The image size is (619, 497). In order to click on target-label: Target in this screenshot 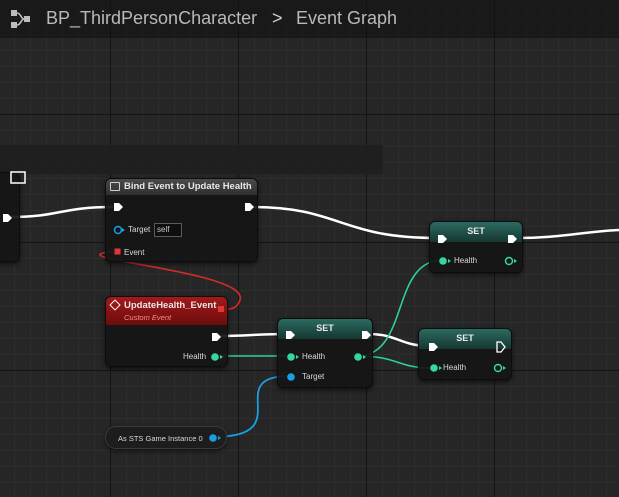, I will do `click(139, 229)`.